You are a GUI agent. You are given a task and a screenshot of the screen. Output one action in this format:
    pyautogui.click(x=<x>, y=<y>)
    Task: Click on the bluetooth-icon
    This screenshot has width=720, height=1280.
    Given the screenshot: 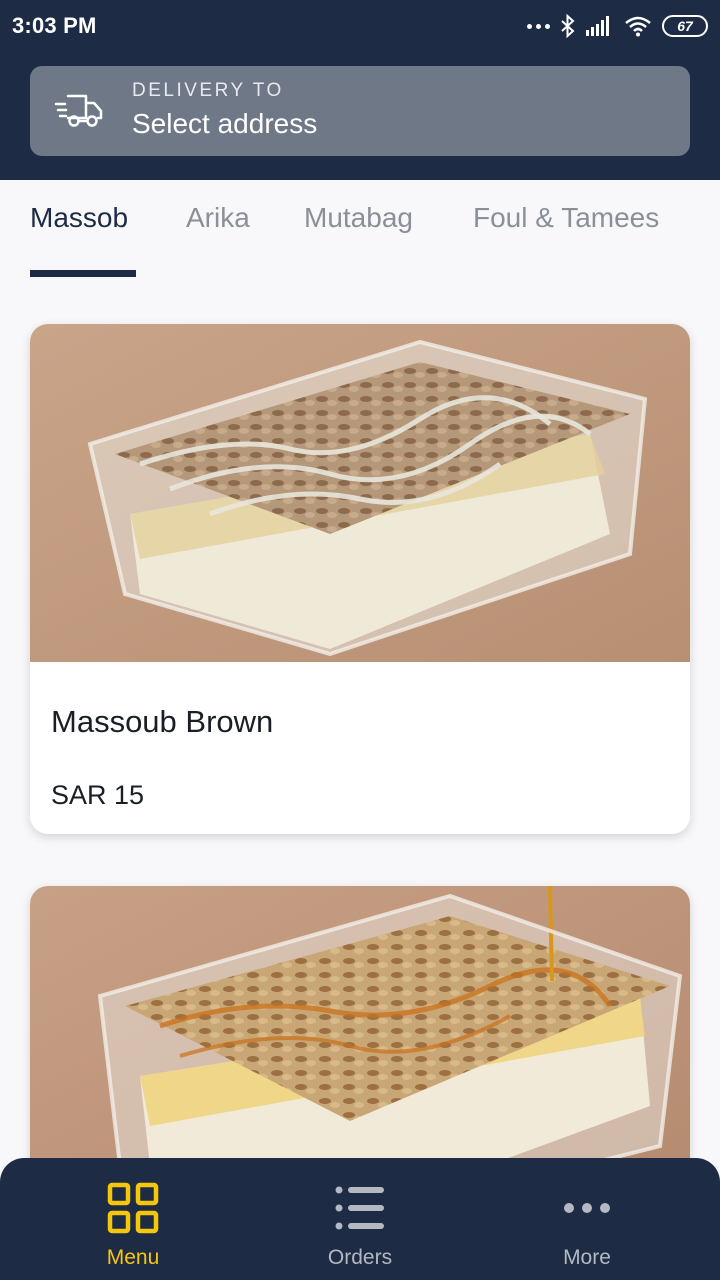 What is the action you would take?
    pyautogui.click(x=568, y=26)
    